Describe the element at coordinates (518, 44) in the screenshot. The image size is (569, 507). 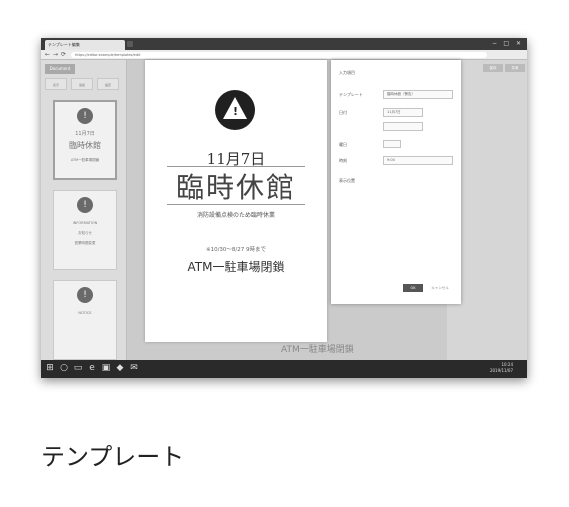
I see `close-icon: ✕` at that location.